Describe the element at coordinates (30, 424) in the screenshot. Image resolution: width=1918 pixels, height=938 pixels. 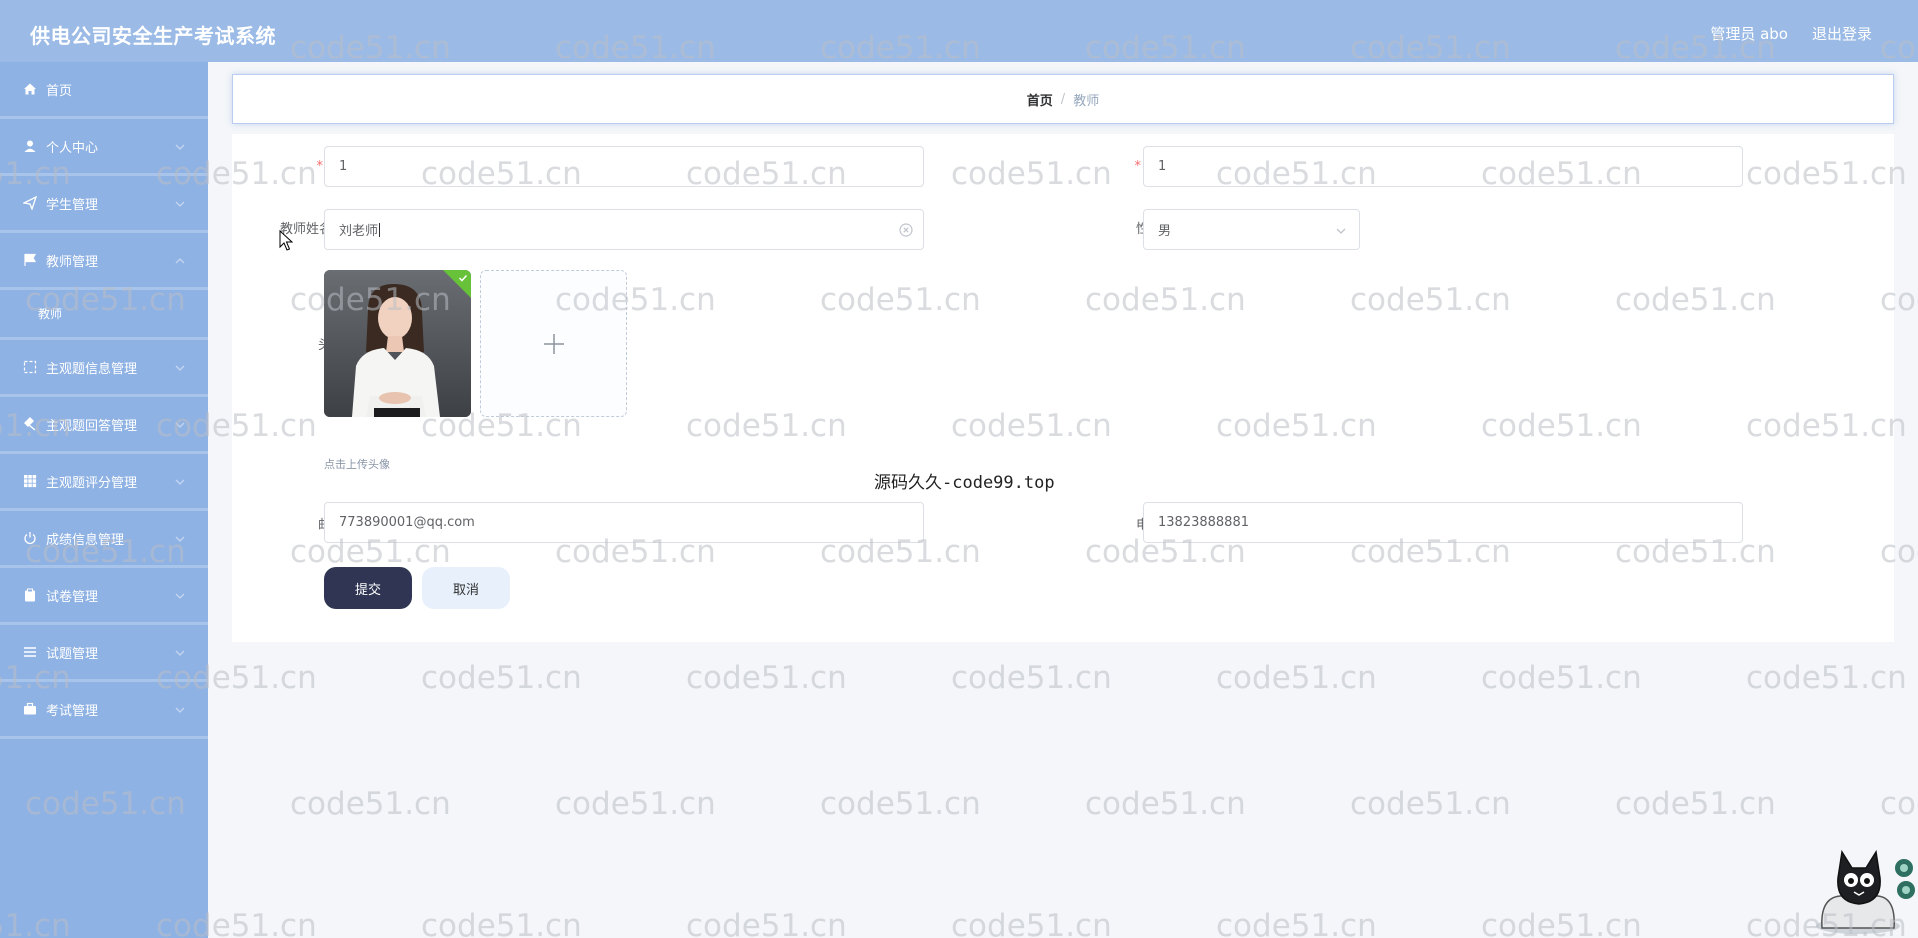
I see `hammer-icon` at that location.